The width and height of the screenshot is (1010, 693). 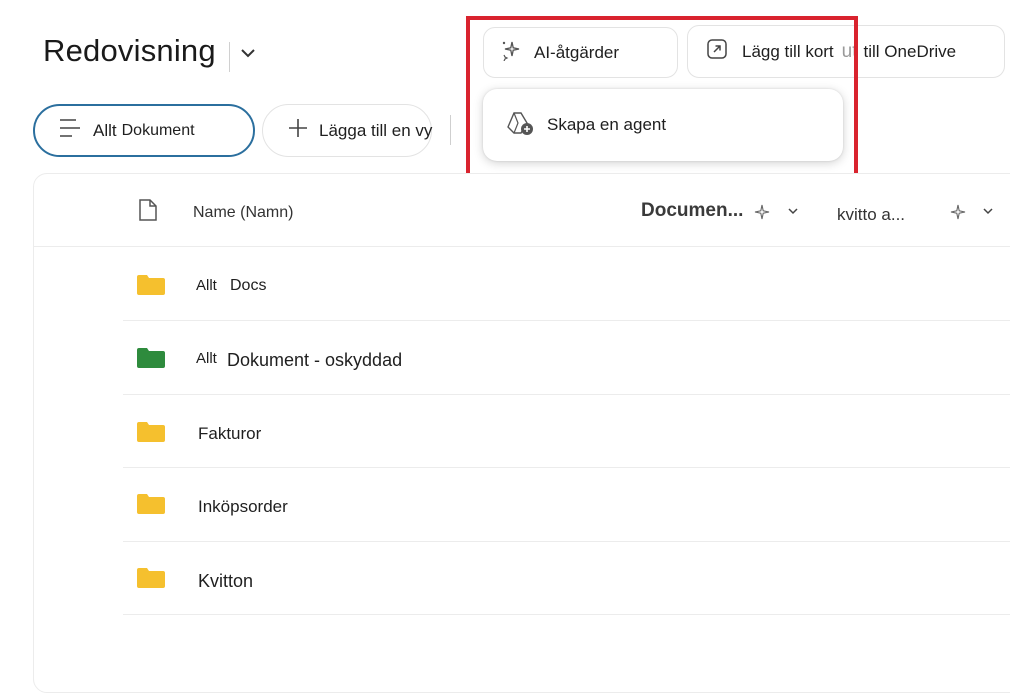 What do you see at coordinates (910, 51) in the screenshot?
I see `onedrive-label: till OneDrive` at bounding box center [910, 51].